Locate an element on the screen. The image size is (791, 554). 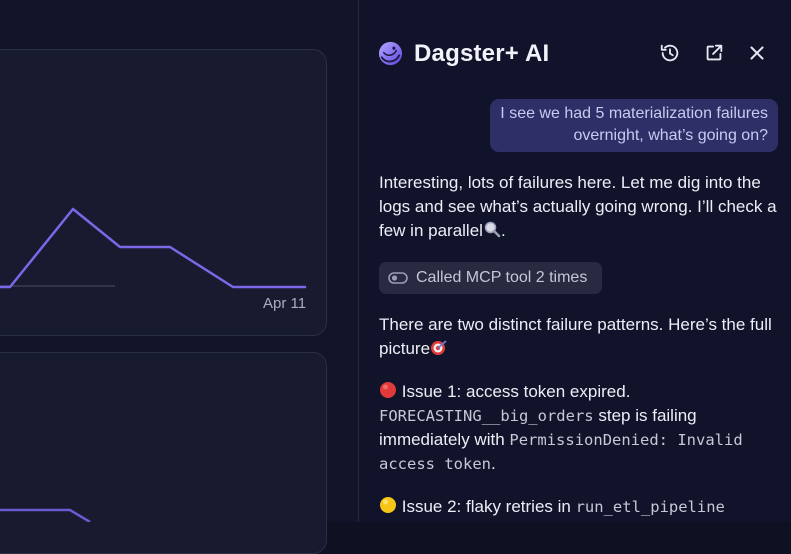
series-line is located at coordinates (153, 248).